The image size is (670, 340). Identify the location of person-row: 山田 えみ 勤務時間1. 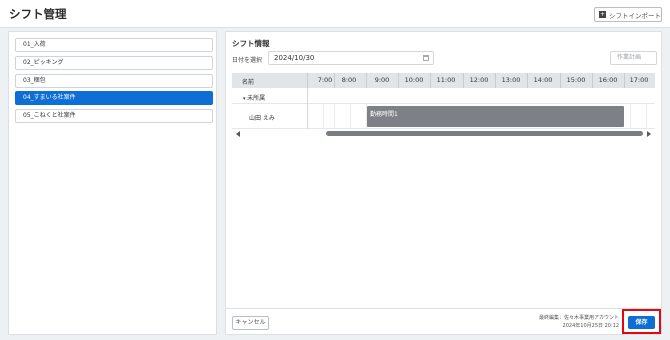
(443, 116).